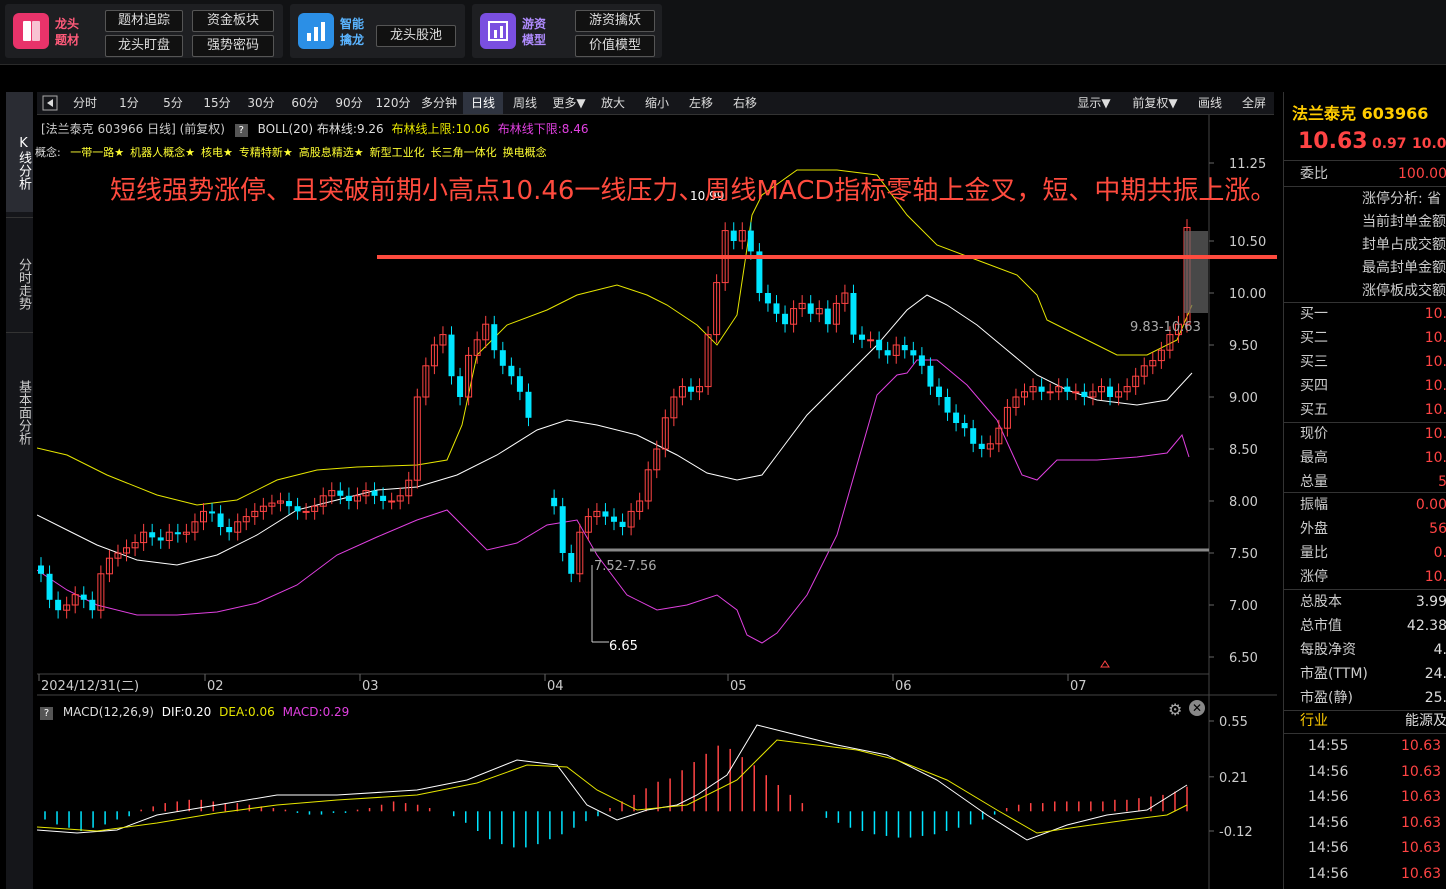 The height and width of the screenshot is (889, 1446). Describe the element at coordinates (555, 686) in the screenshot. I see `x-tick-label: 04` at that location.